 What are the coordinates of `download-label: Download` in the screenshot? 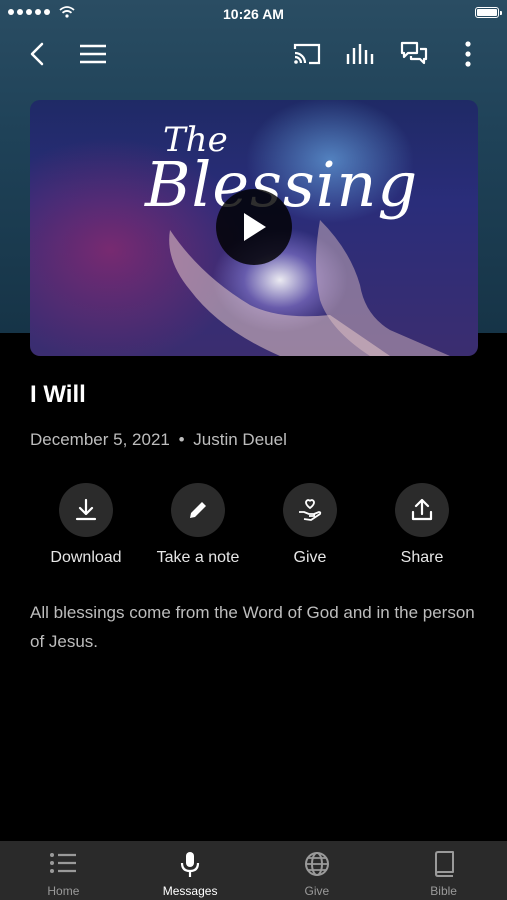 It's located at (86, 557).